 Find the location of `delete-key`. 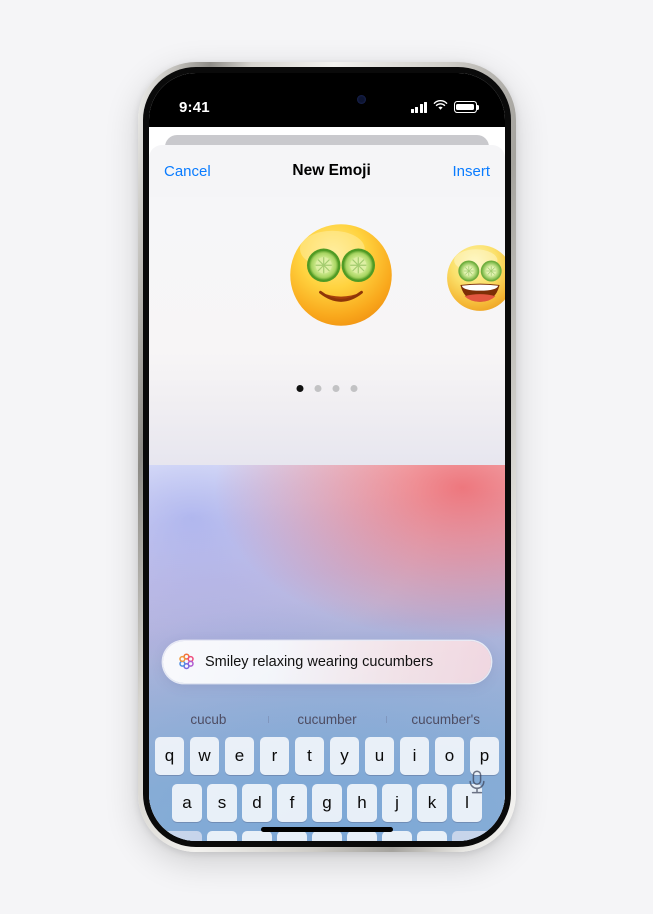

delete-key is located at coordinates (472, 836).